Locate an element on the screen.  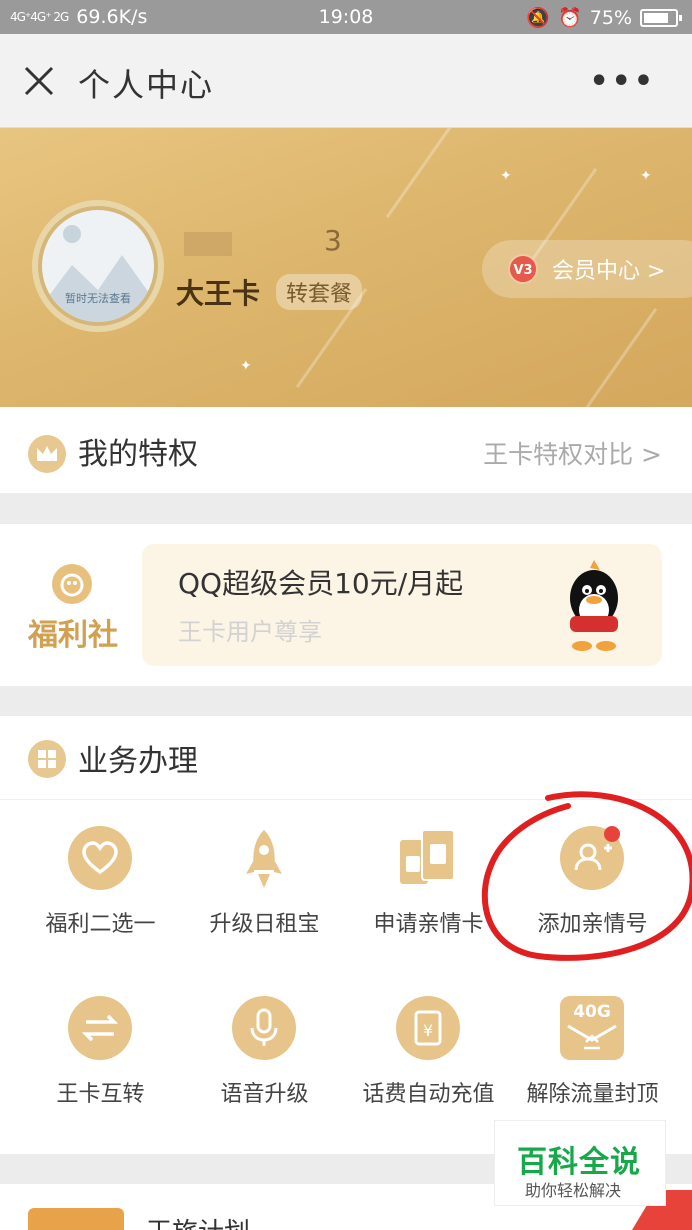
welfare-promo-subtitle: 王卡用户尊享 is located at coordinates (250, 632).